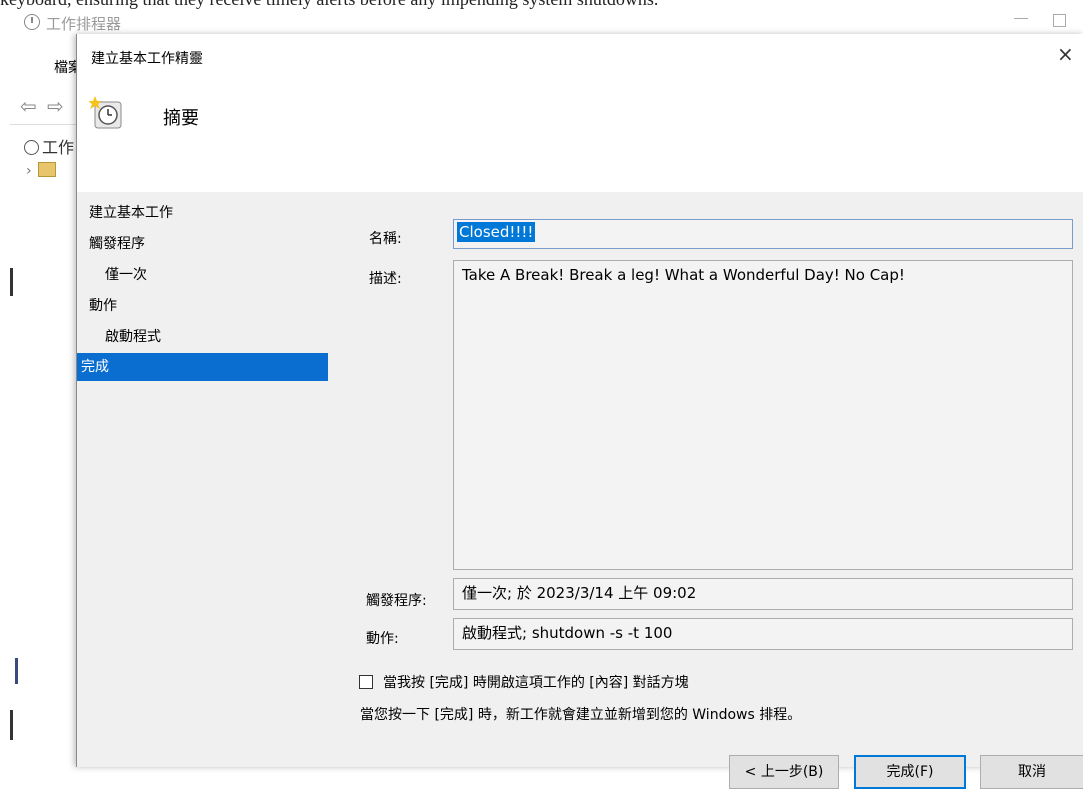 This screenshot has width=1083, height=789. What do you see at coordinates (29, 171) in the screenshot?
I see `chevron-right-icon: ›` at bounding box center [29, 171].